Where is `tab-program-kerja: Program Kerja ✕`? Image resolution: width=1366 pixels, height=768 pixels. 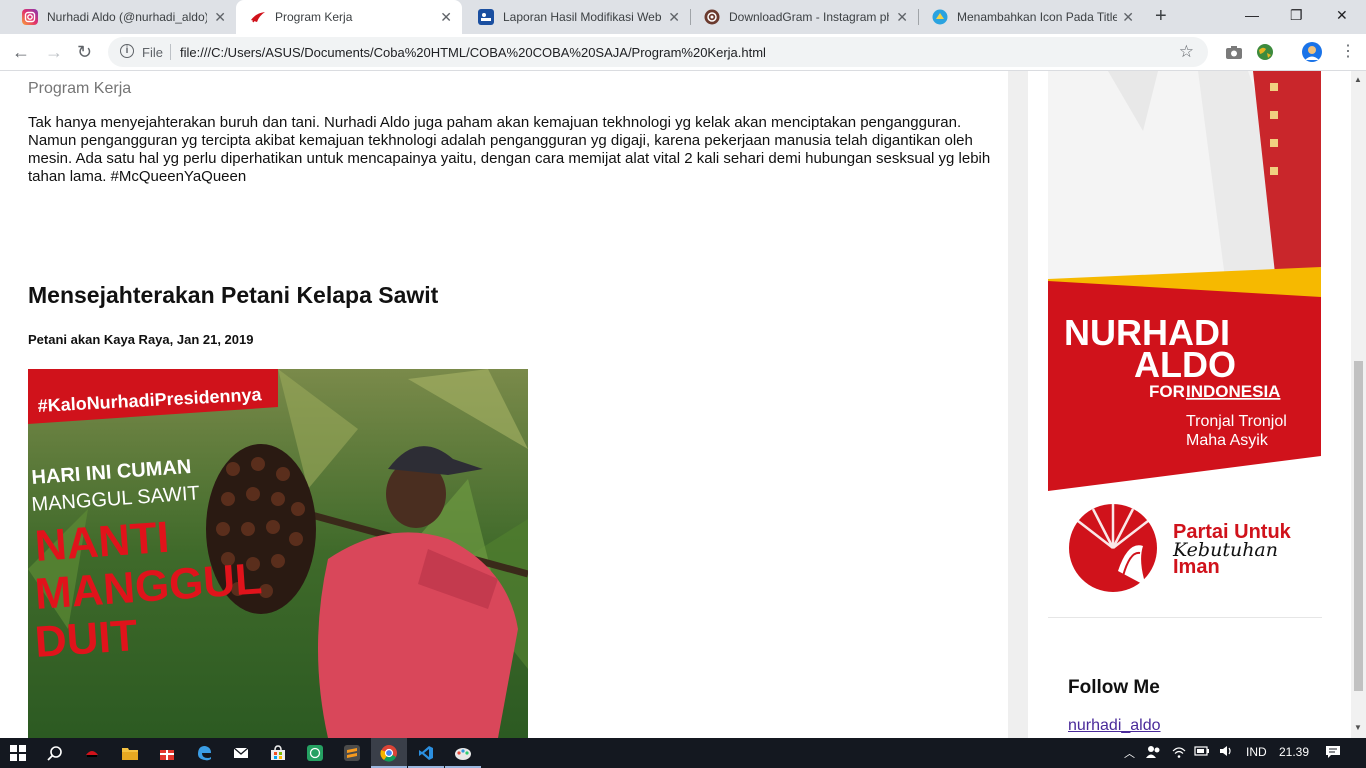 tab-program-kerja: Program Kerja ✕ is located at coordinates (349, 17).